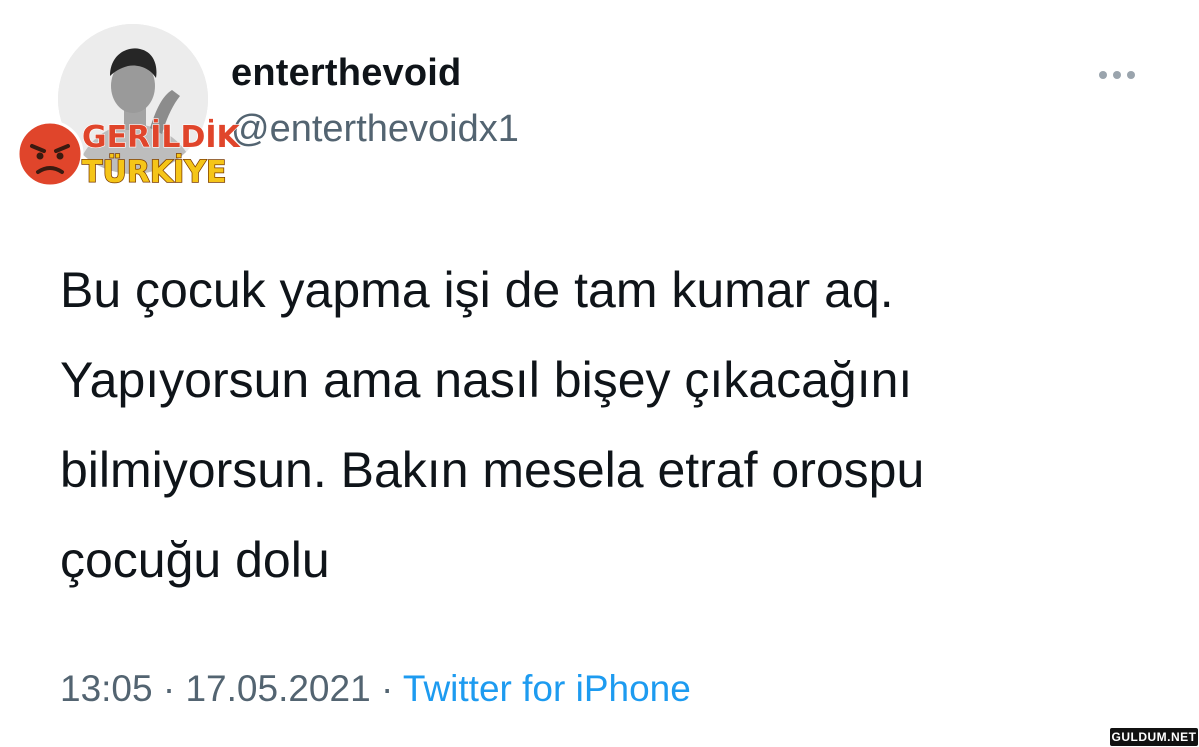 This screenshot has height=747, width=1199. I want to click on angry-face-icon, so click(50, 154).